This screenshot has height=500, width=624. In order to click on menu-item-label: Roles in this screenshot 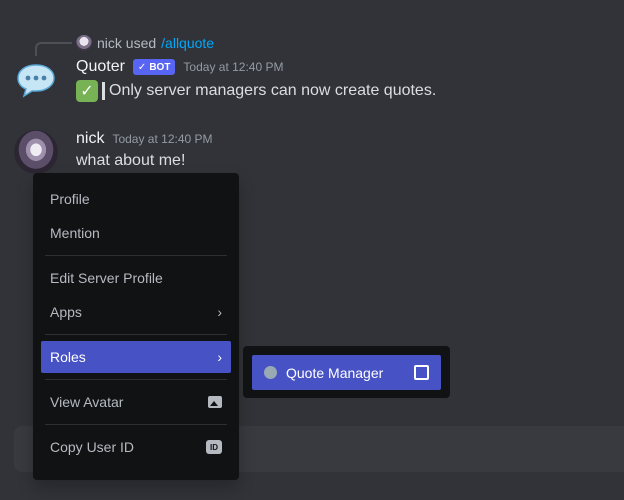, I will do `click(68, 357)`.